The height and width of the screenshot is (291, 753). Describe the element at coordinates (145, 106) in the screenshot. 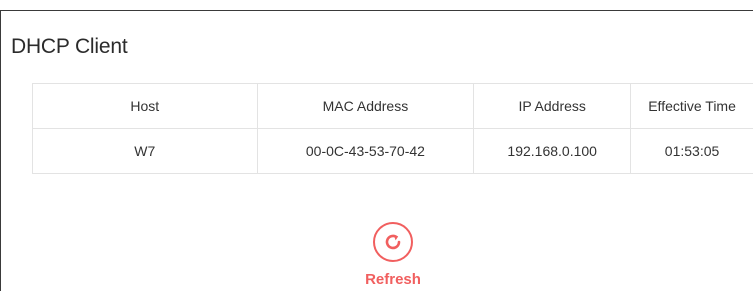

I see `column-header-host: Host` at that location.